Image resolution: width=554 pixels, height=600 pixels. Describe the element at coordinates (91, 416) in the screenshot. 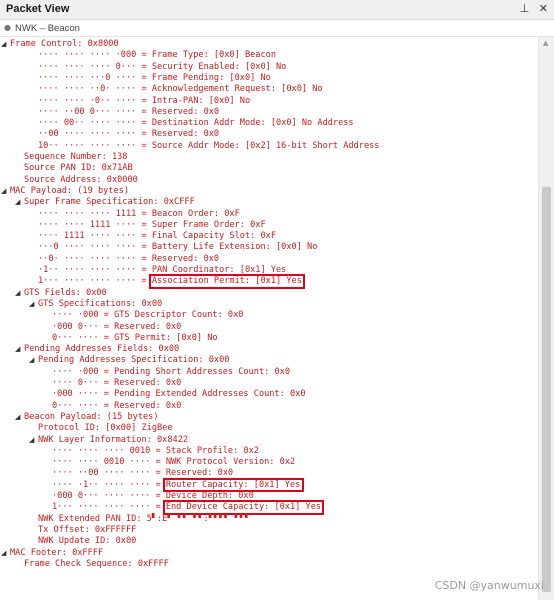

I see `tree-row-text: Beacon Payload: (15 bytes)` at that location.